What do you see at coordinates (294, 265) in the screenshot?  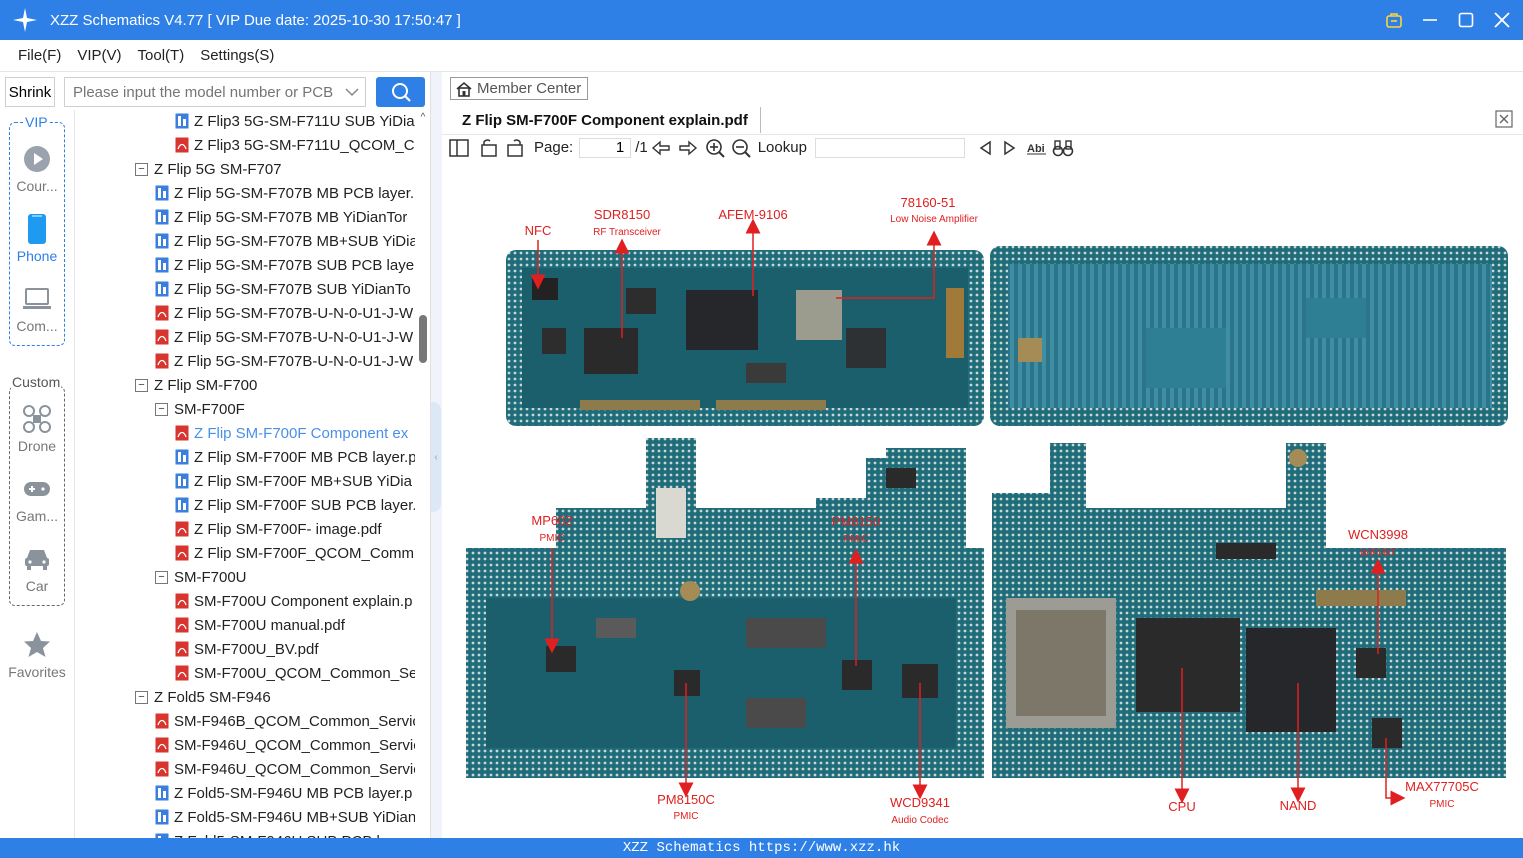 I see `tree-item-label: Z Flip 5G-SM-F707B SUB PCB layer` at bounding box center [294, 265].